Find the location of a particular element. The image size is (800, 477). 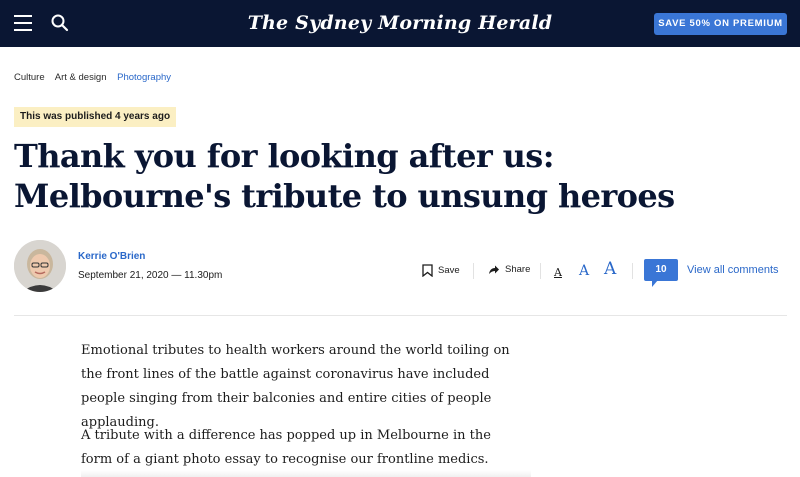

breadcrumb-photography: Photography is located at coordinates (144, 77).